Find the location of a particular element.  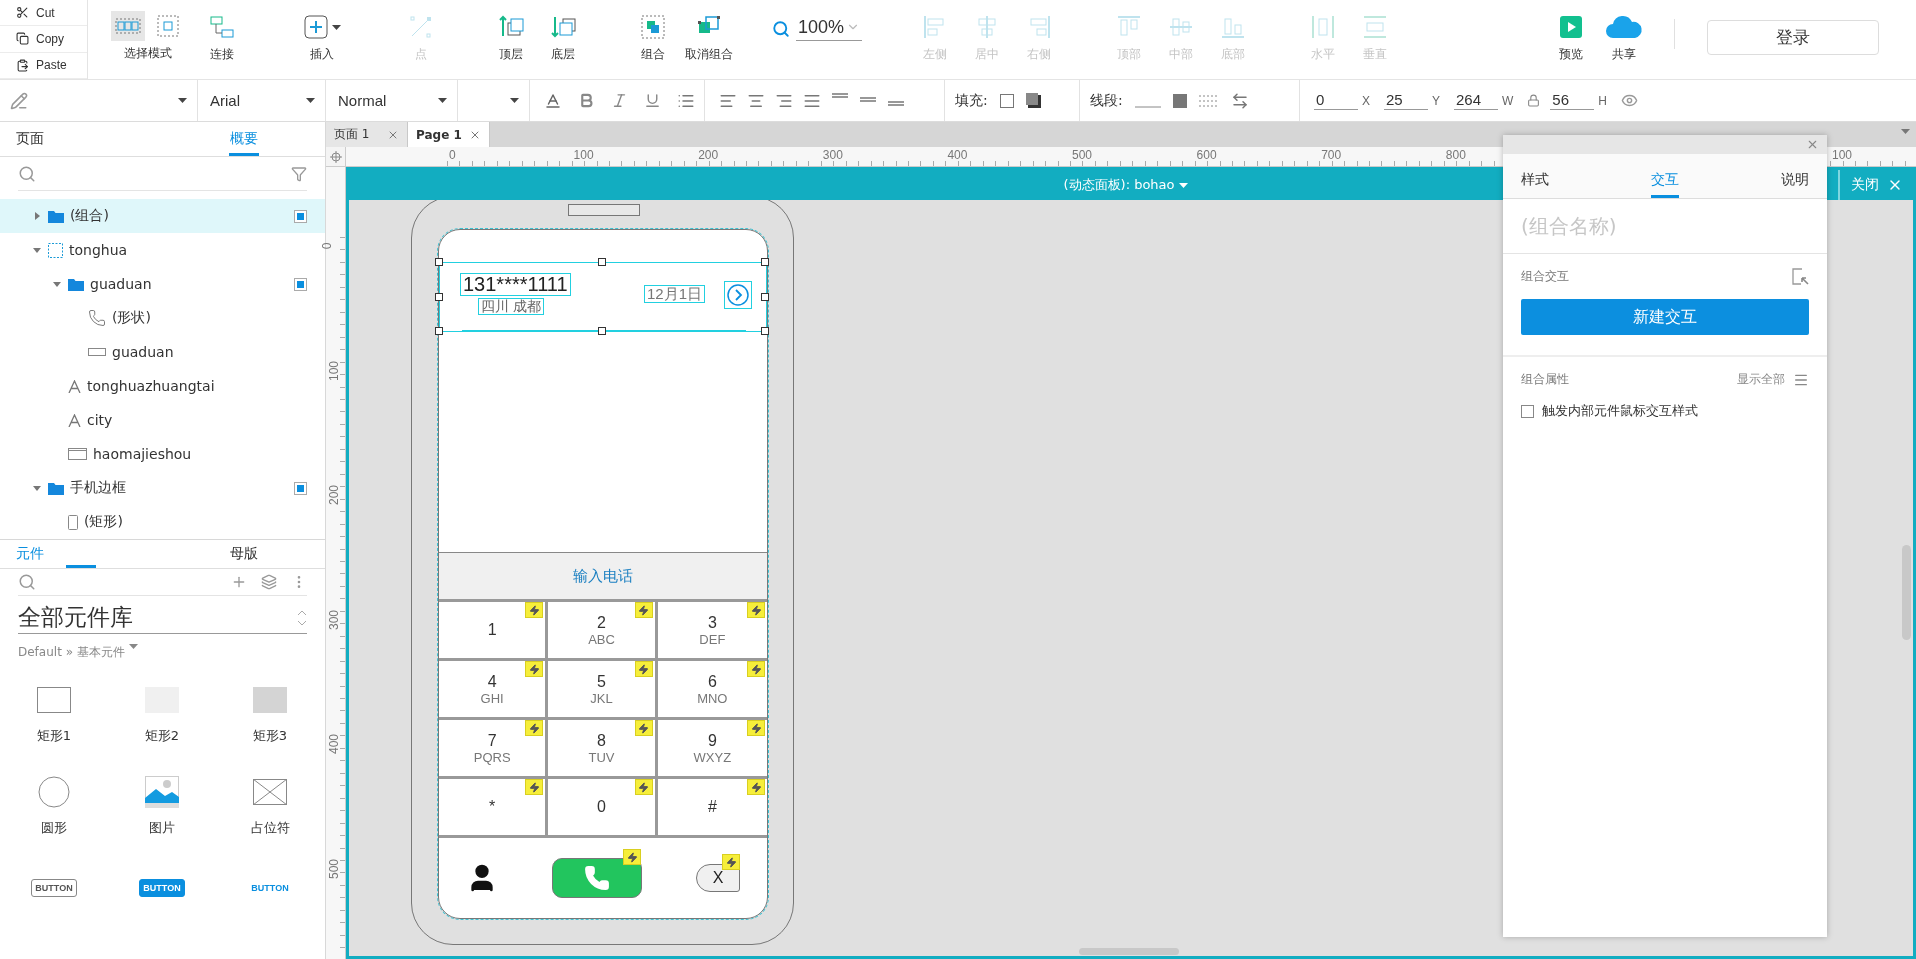

library-breadcrumb: Default » 基本元件 is located at coordinates (71, 652).